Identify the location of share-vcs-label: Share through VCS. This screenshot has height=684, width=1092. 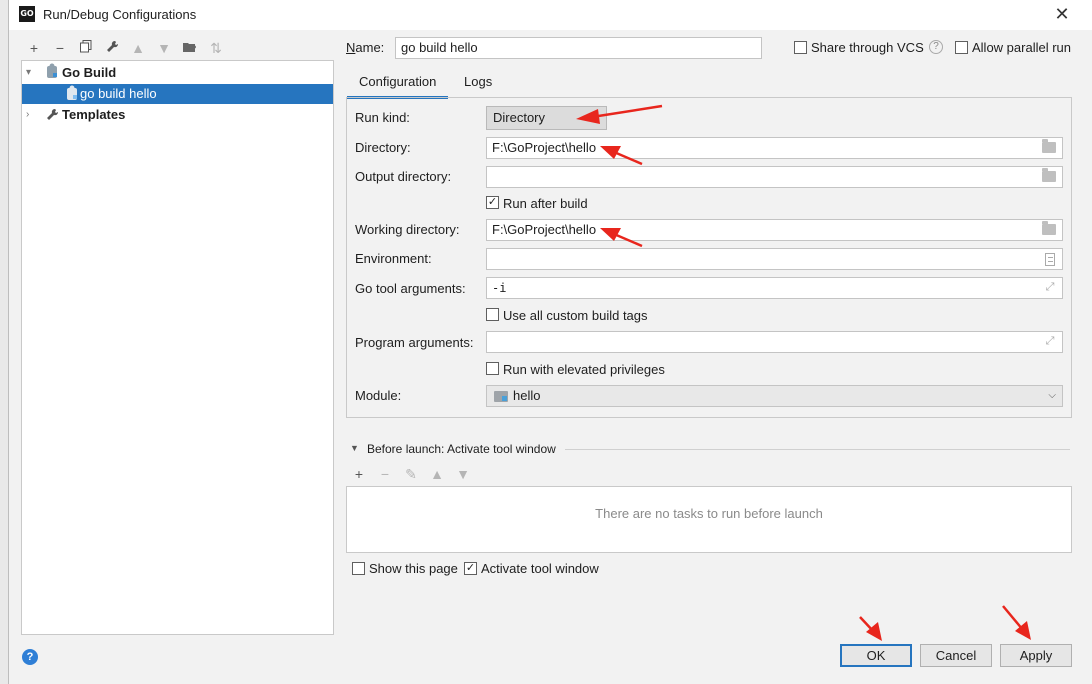
(867, 47).